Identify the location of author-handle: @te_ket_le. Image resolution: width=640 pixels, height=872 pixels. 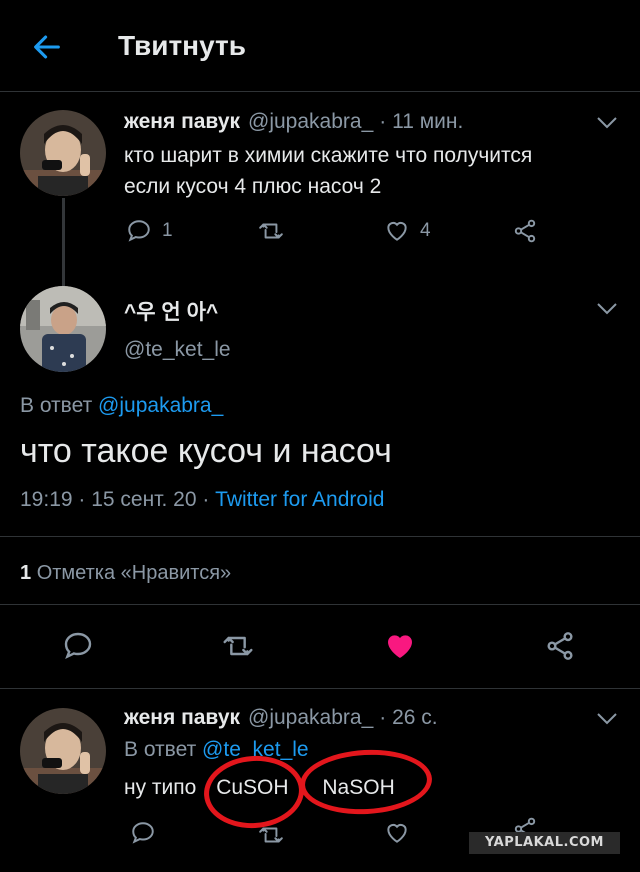
(177, 350).